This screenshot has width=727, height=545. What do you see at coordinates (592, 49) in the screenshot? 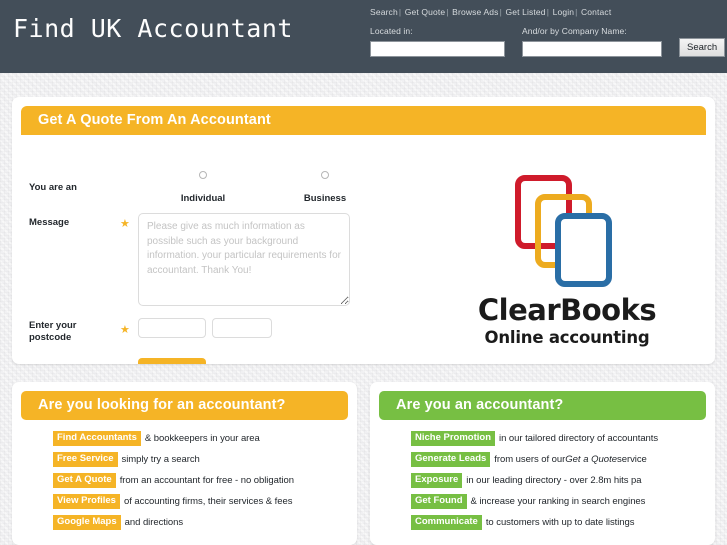
I see `company-name-input` at bounding box center [592, 49].